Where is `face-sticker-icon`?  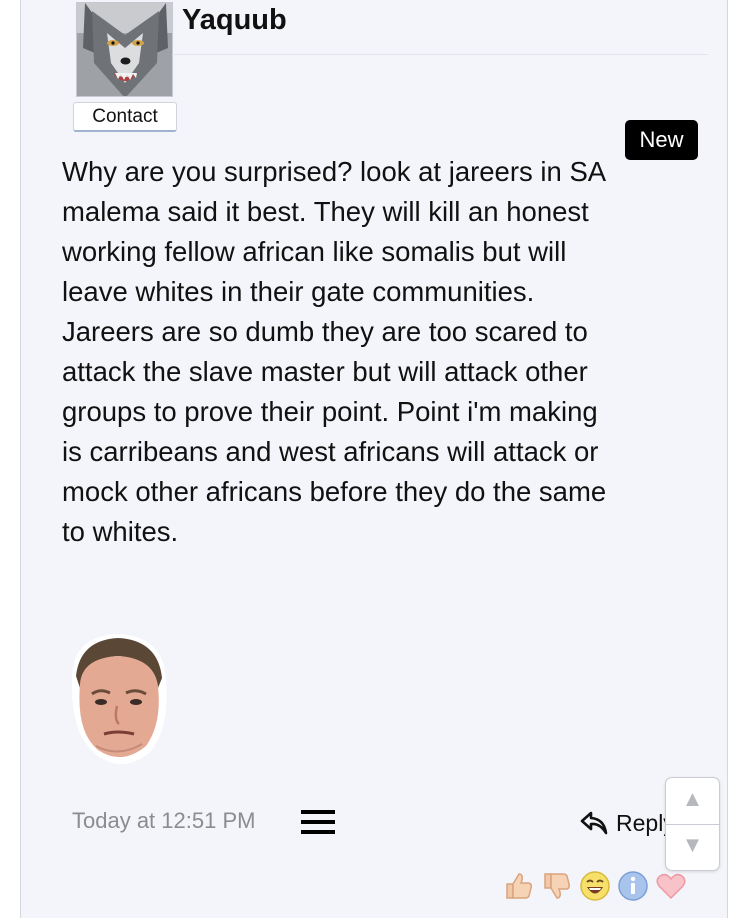 face-sticker-icon is located at coordinates (119, 699).